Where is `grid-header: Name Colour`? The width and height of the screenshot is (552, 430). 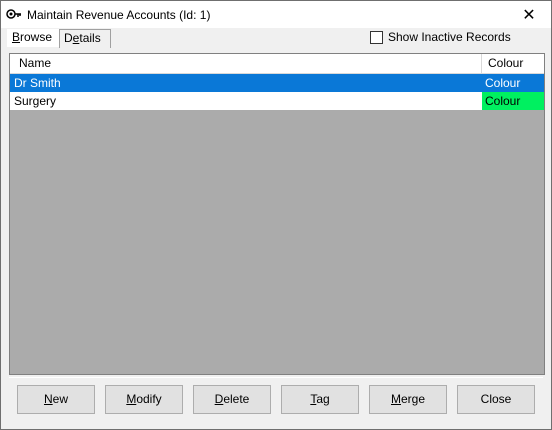
grid-header: Name Colour is located at coordinates (277, 64).